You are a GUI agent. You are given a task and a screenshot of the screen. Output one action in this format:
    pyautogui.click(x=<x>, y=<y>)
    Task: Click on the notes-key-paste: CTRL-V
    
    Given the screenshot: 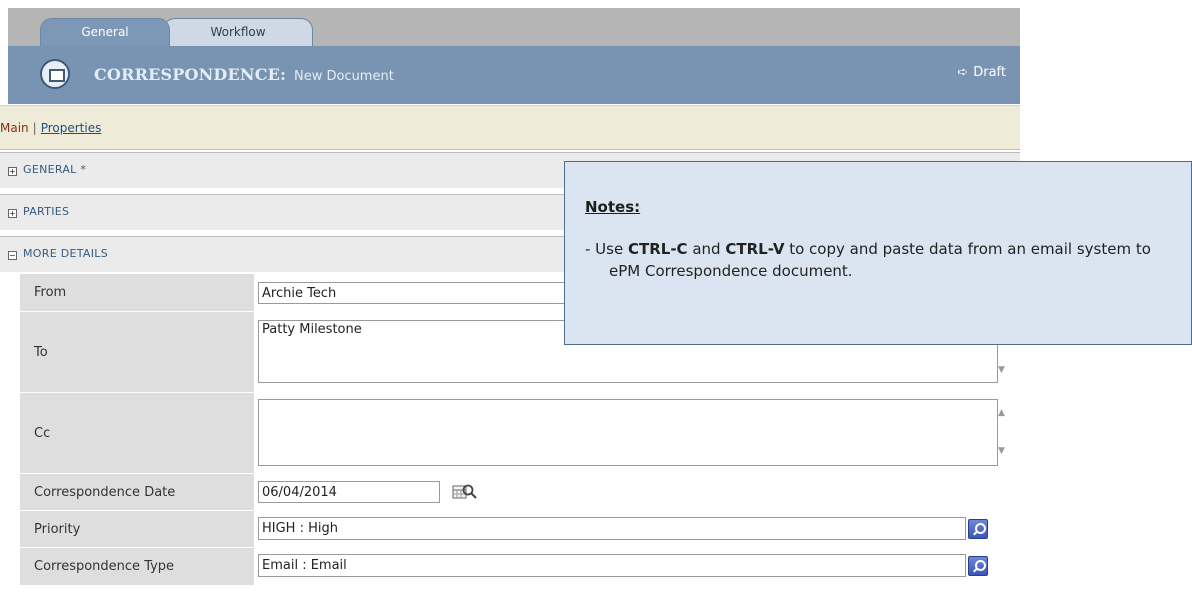 What is the action you would take?
    pyautogui.click(x=755, y=249)
    